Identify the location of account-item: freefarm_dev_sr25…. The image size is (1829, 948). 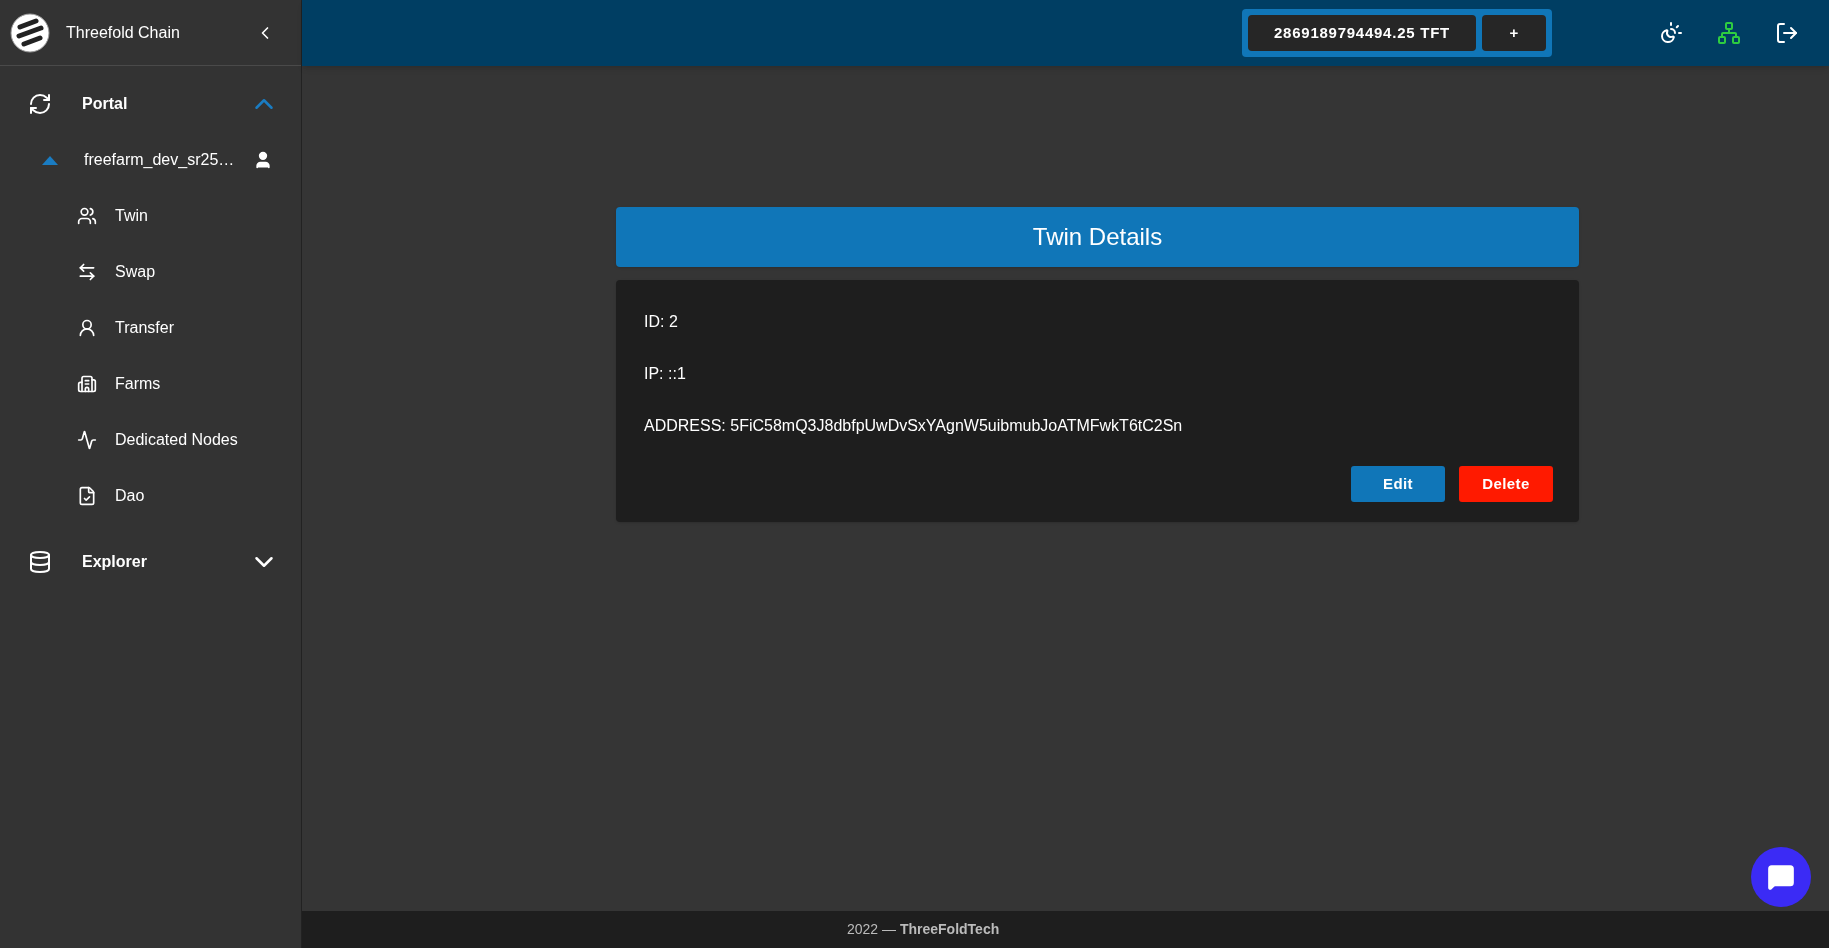
(150, 160).